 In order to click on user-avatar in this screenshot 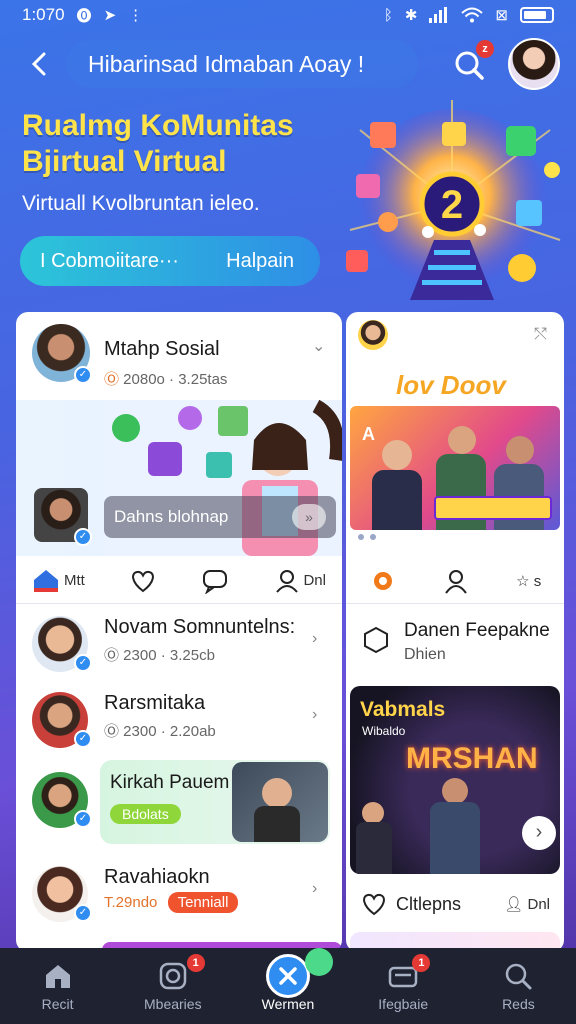, I will do `click(534, 64)`.